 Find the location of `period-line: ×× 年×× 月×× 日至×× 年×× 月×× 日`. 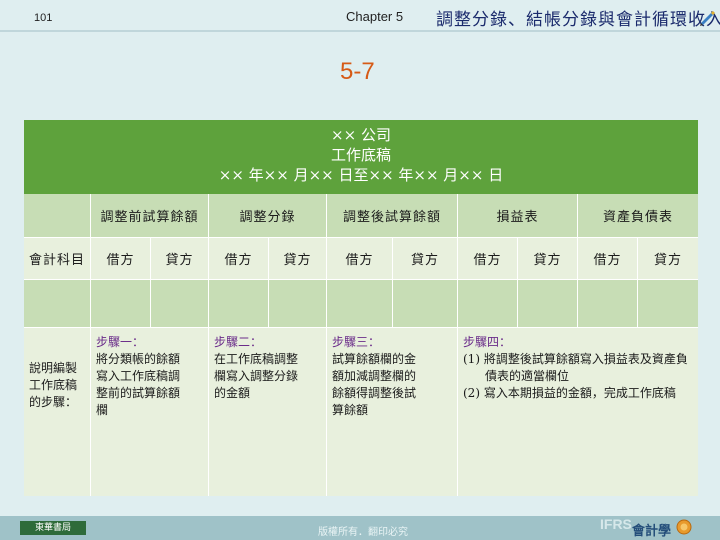

period-line: ×× 年×× 月×× 日至×× 年×× 月×× 日 is located at coordinates (361, 175).